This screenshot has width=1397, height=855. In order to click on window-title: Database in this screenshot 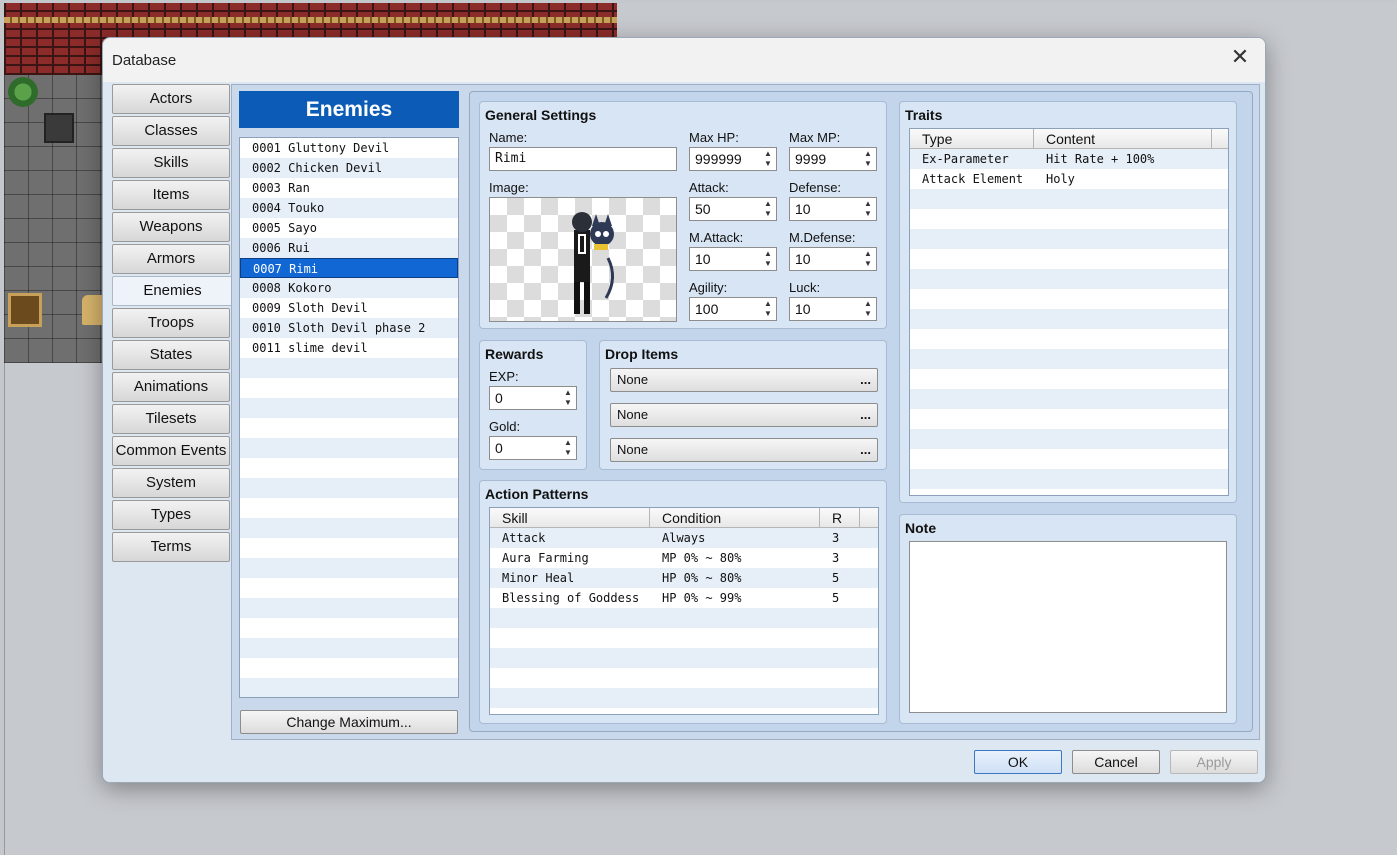, I will do `click(144, 60)`.